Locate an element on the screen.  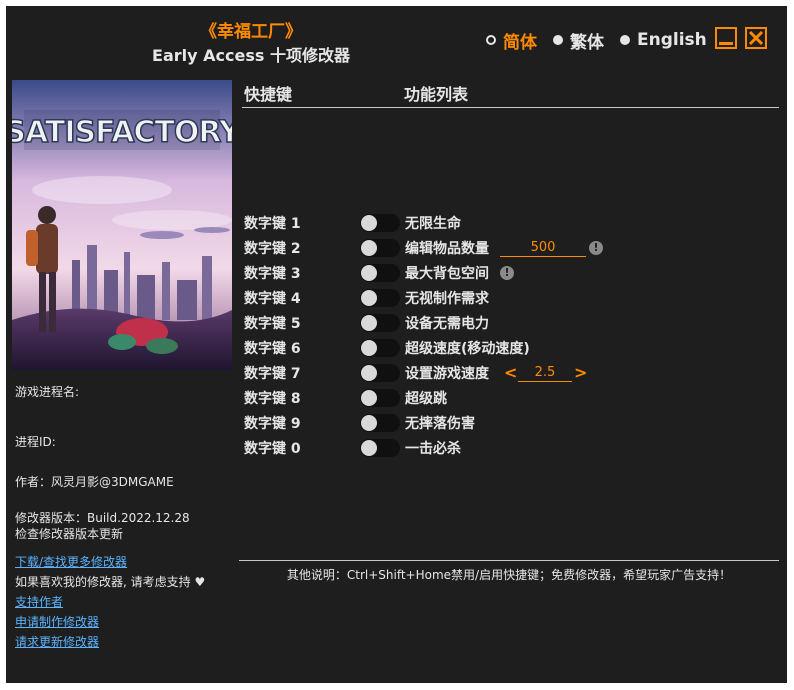
cheat-row: 数字键 5 设备无需电力 is located at coordinates (510, 322).